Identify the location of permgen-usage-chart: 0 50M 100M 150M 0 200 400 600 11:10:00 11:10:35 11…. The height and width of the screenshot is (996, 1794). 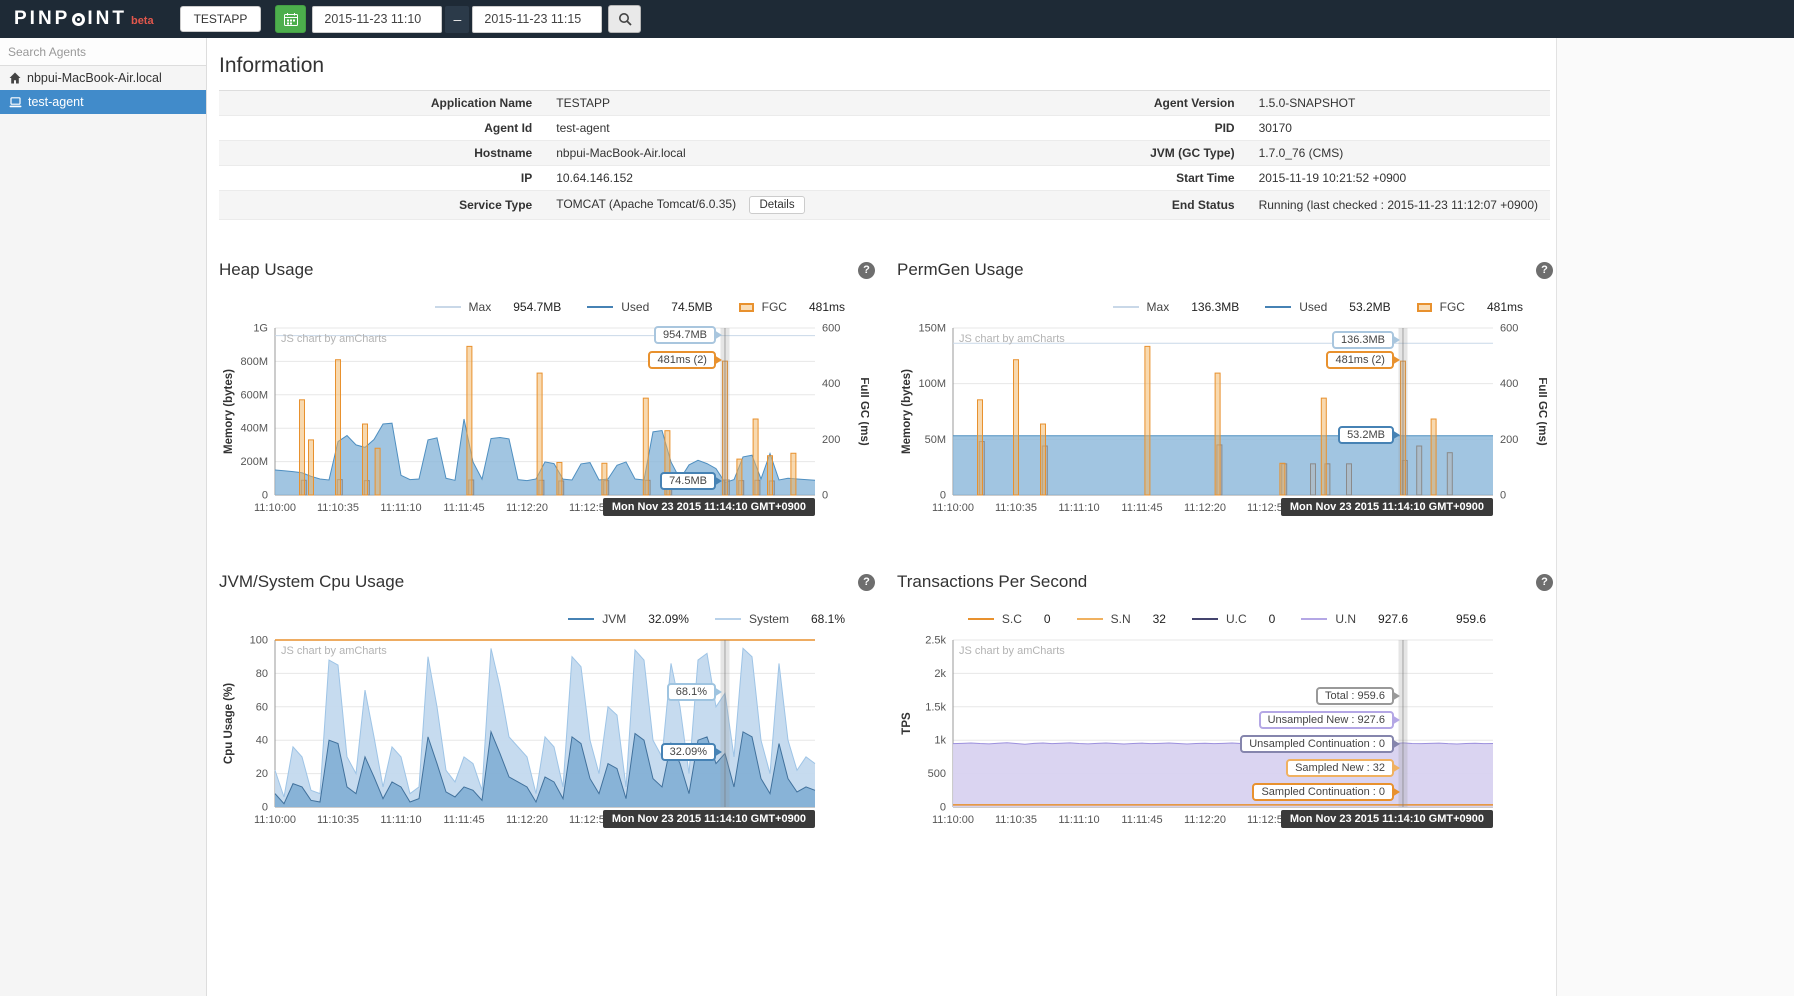
(1222, 419).